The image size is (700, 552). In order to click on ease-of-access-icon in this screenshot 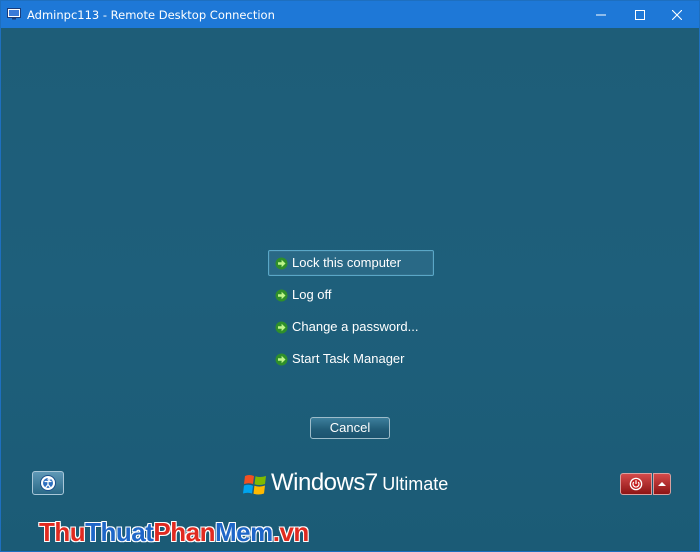, I will do `click(48, 483)`.